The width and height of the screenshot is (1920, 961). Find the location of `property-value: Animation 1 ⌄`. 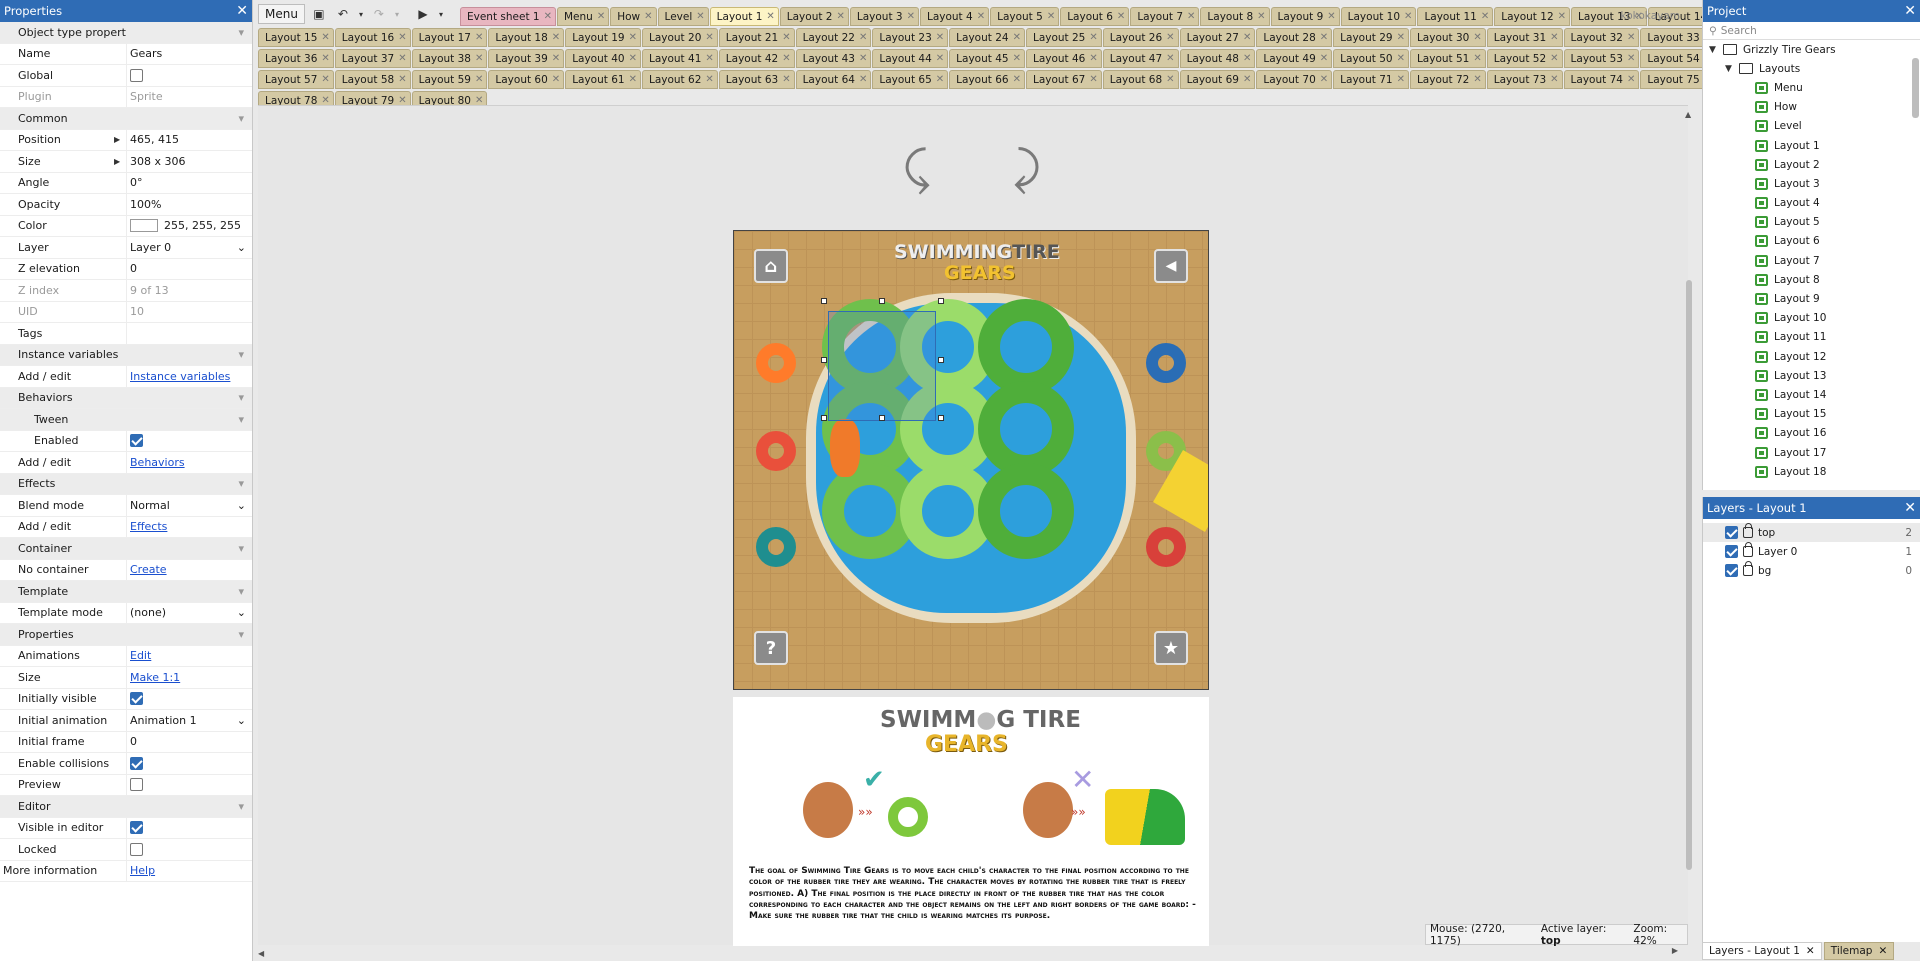

property-value: Animation 1 ⌄ is located at coordinates (189, 720).